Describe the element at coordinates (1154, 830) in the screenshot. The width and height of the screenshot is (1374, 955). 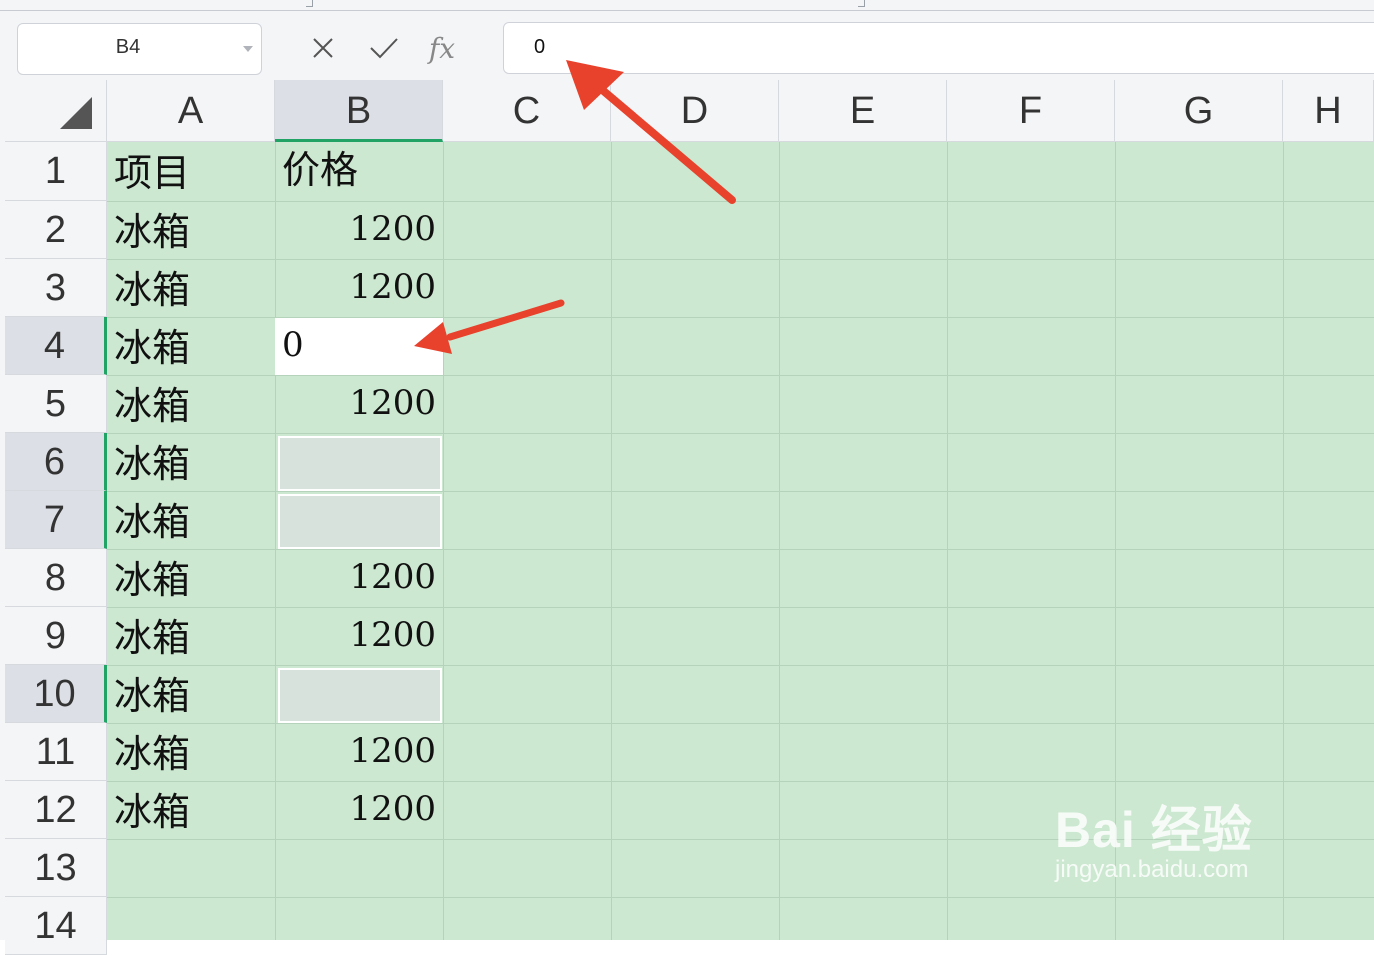
I see `watermark-brand: Bai 经验` at that location.